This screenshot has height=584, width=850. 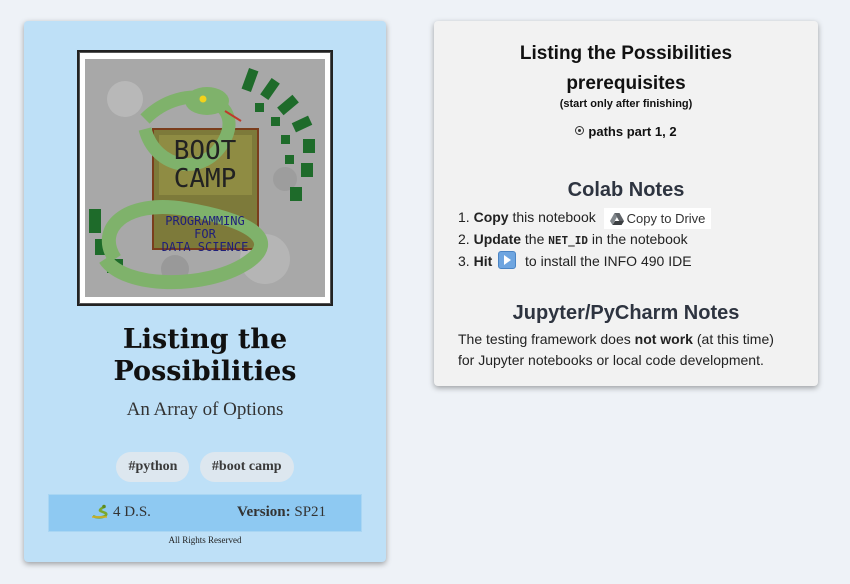 I want to click on step-3: 3. Hit to install the INFO 490 IDE, so click(x=584, y=261).